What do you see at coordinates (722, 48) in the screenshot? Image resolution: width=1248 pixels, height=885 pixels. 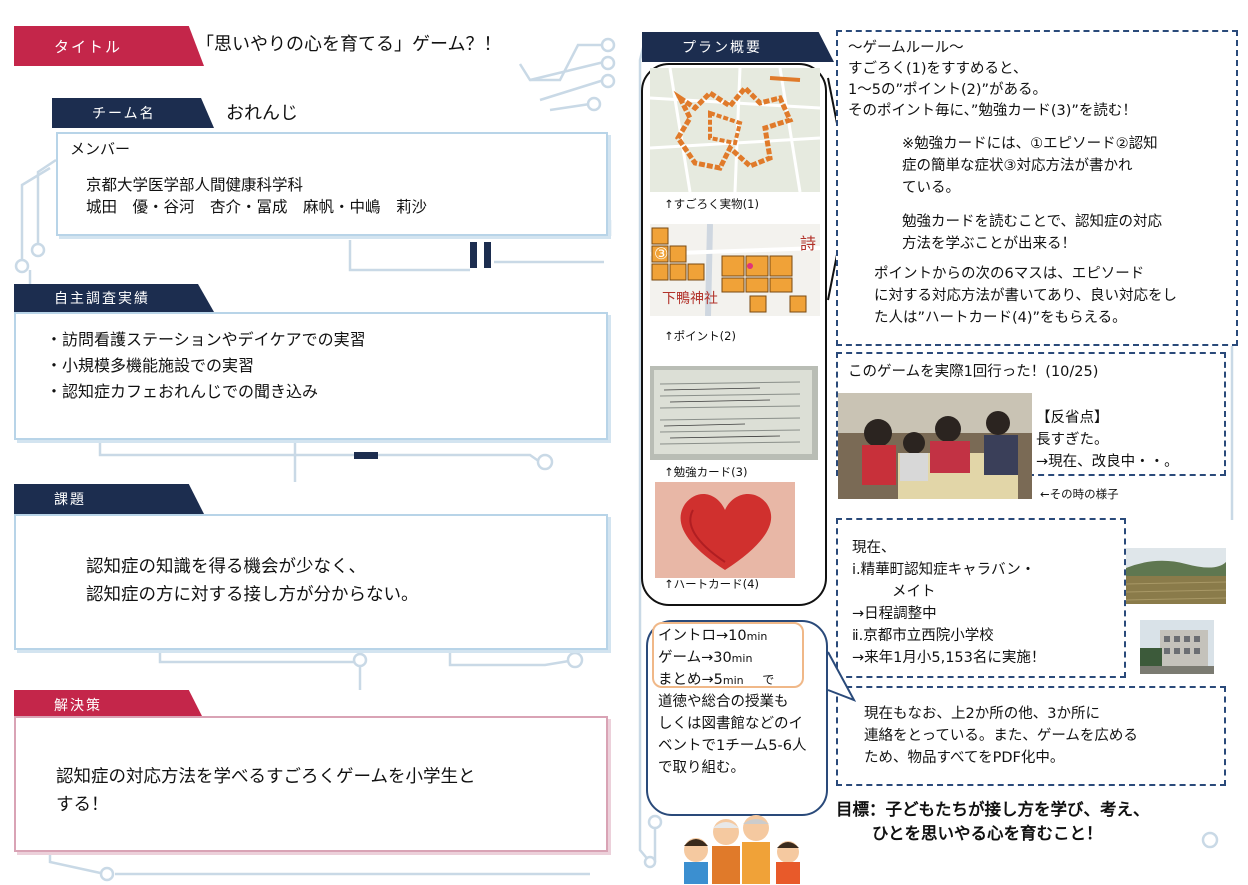 I see `plan-tag-label: プラン概要` at bounding box center [722, 48].